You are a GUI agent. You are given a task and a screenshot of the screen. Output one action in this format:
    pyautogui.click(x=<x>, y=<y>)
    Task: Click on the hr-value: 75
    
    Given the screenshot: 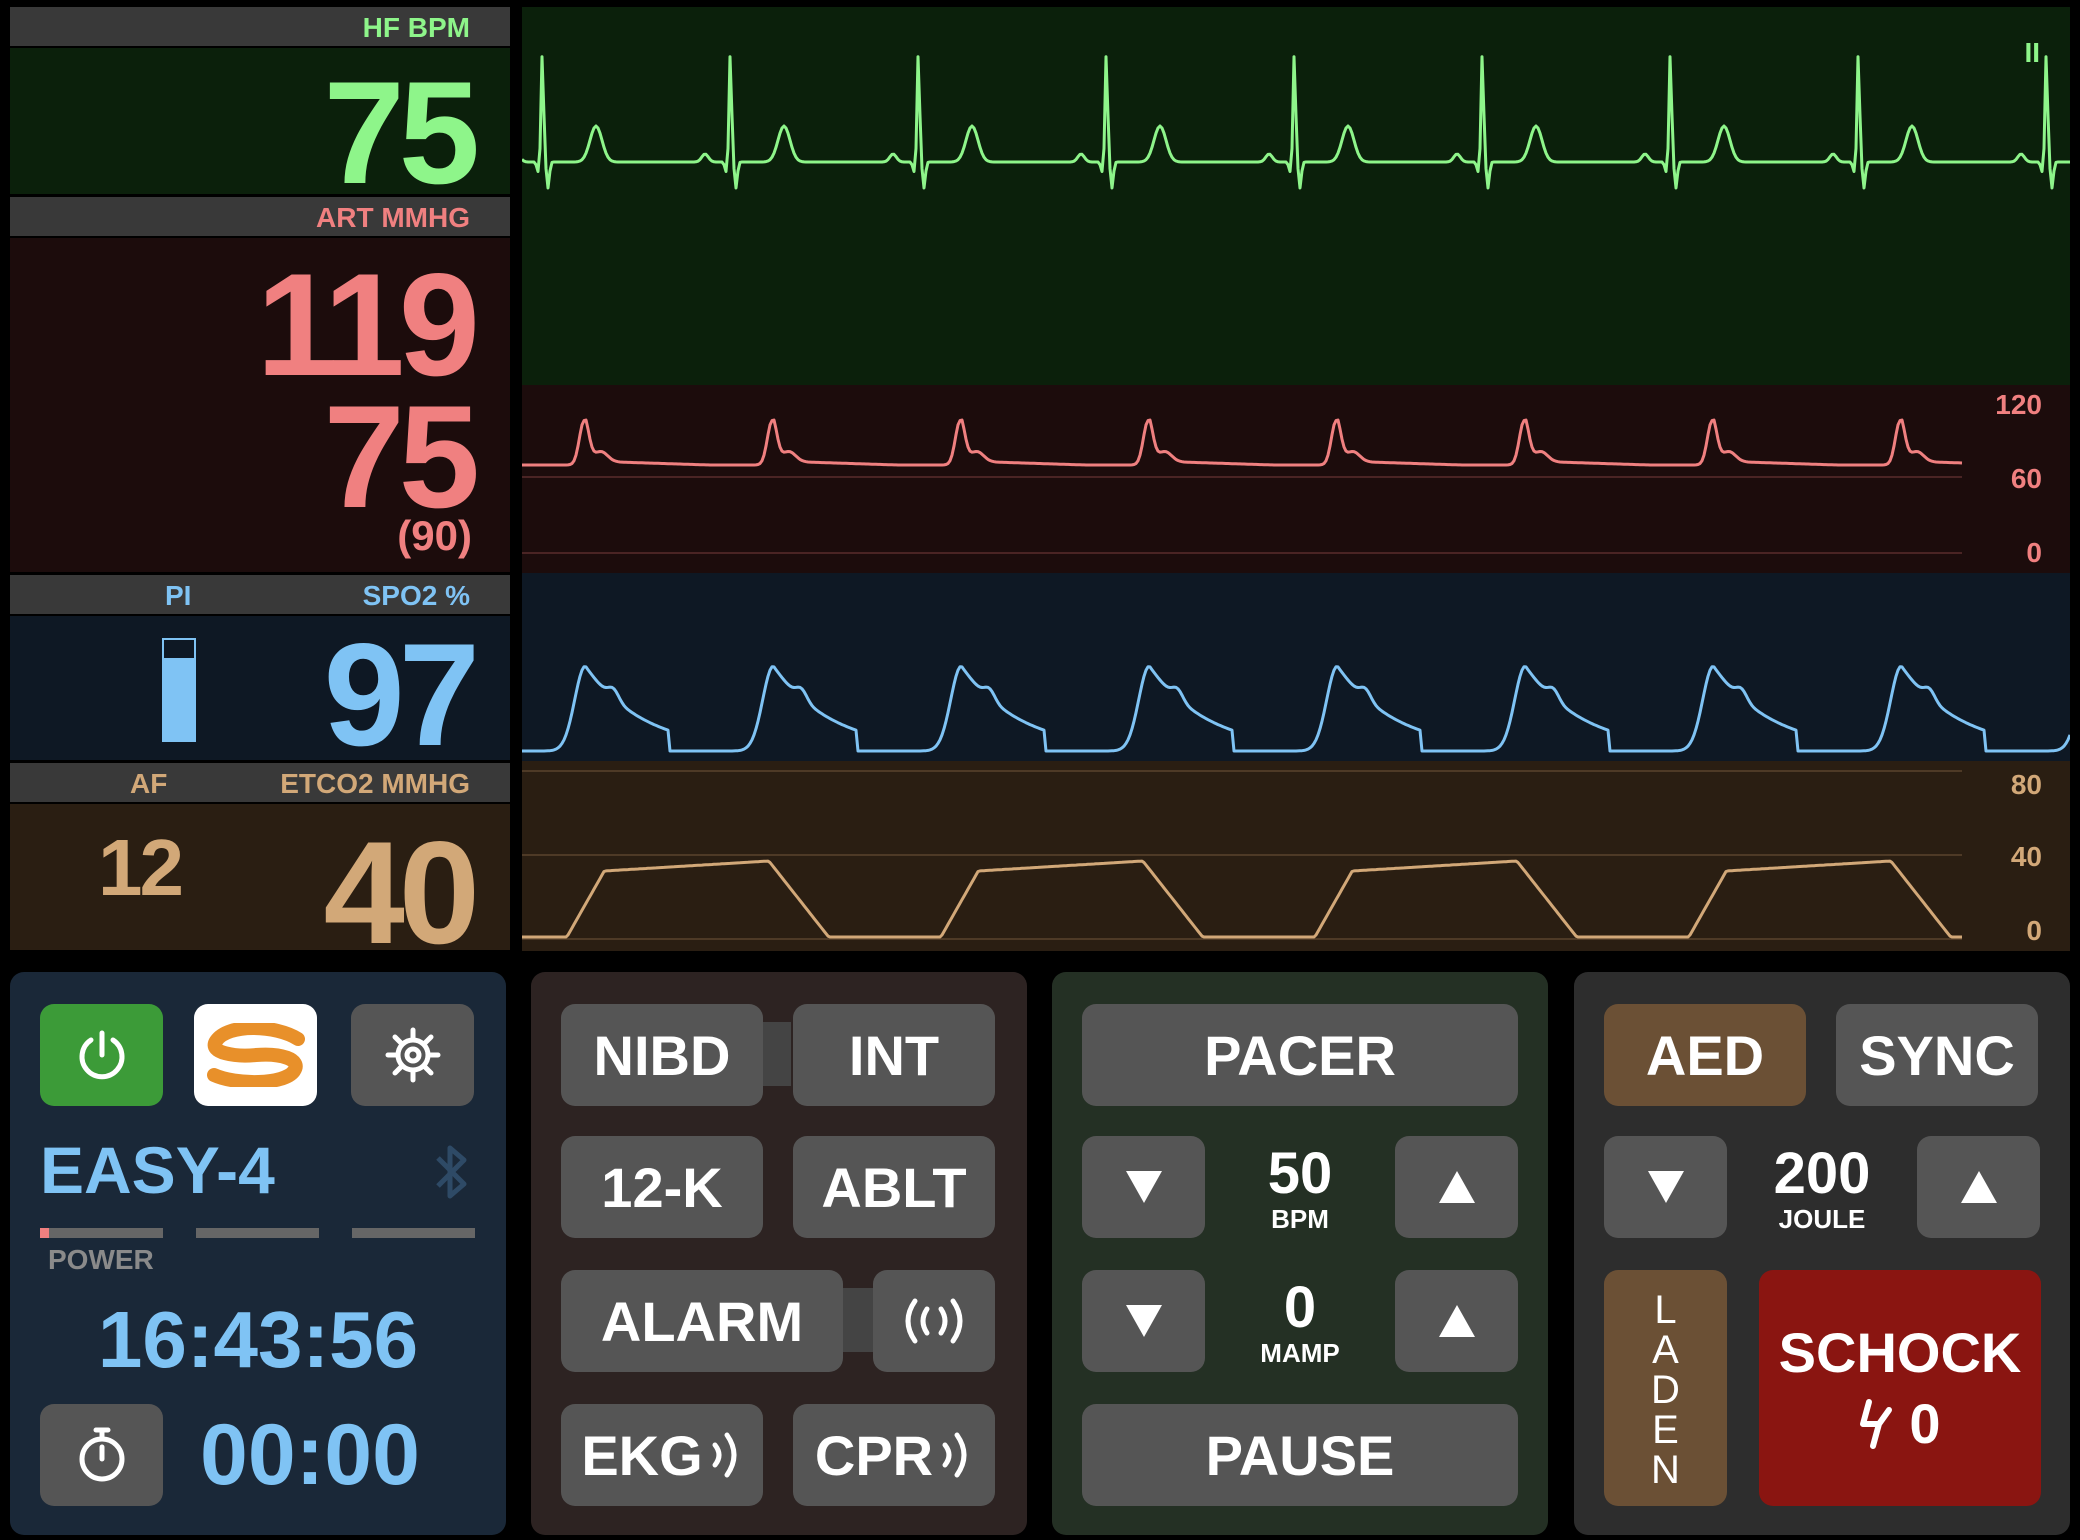 What is the action you would take?
    pyautogui.click(x=401, y=132)
    